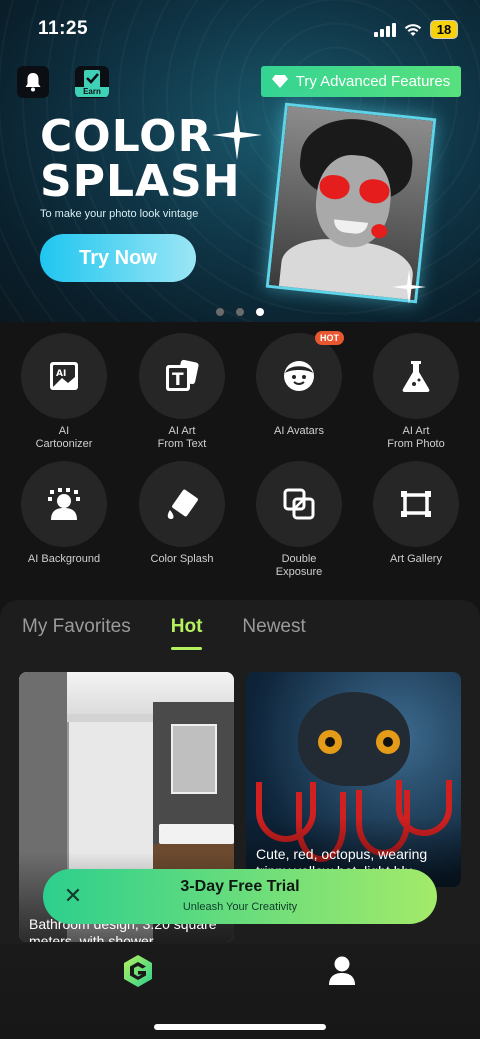 Image resolution: width=480 pixels, height=1039 pixels. What do you see at coordinates (299, 565) in the screenshot?
I see `tool-label: Double Exposure` at bounding box center [299, 565].